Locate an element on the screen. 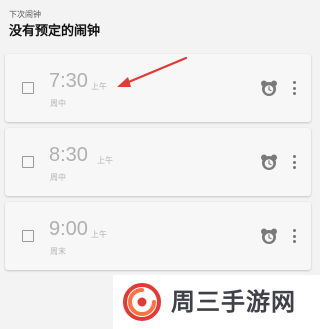  watermark: 周三手游网 is located at coordinates (216, 302).